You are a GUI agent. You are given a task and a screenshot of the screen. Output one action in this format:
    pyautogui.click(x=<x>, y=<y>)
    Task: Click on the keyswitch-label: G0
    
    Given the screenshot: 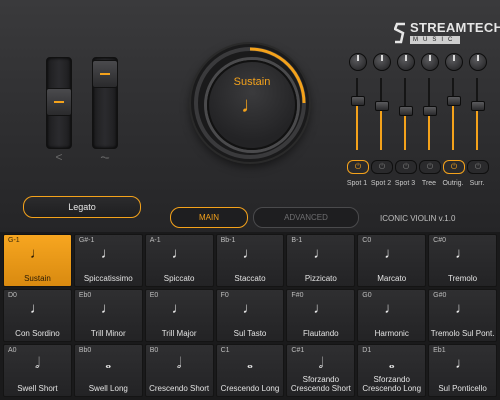 What is the action you would take?
    pyautogui.click(x=367, y=295)
    